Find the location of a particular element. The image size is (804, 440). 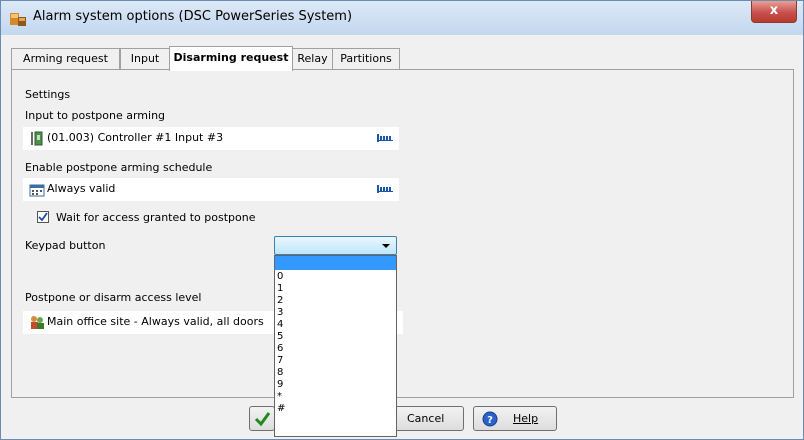

help-icon: ? is located at coordinates (490, 419).